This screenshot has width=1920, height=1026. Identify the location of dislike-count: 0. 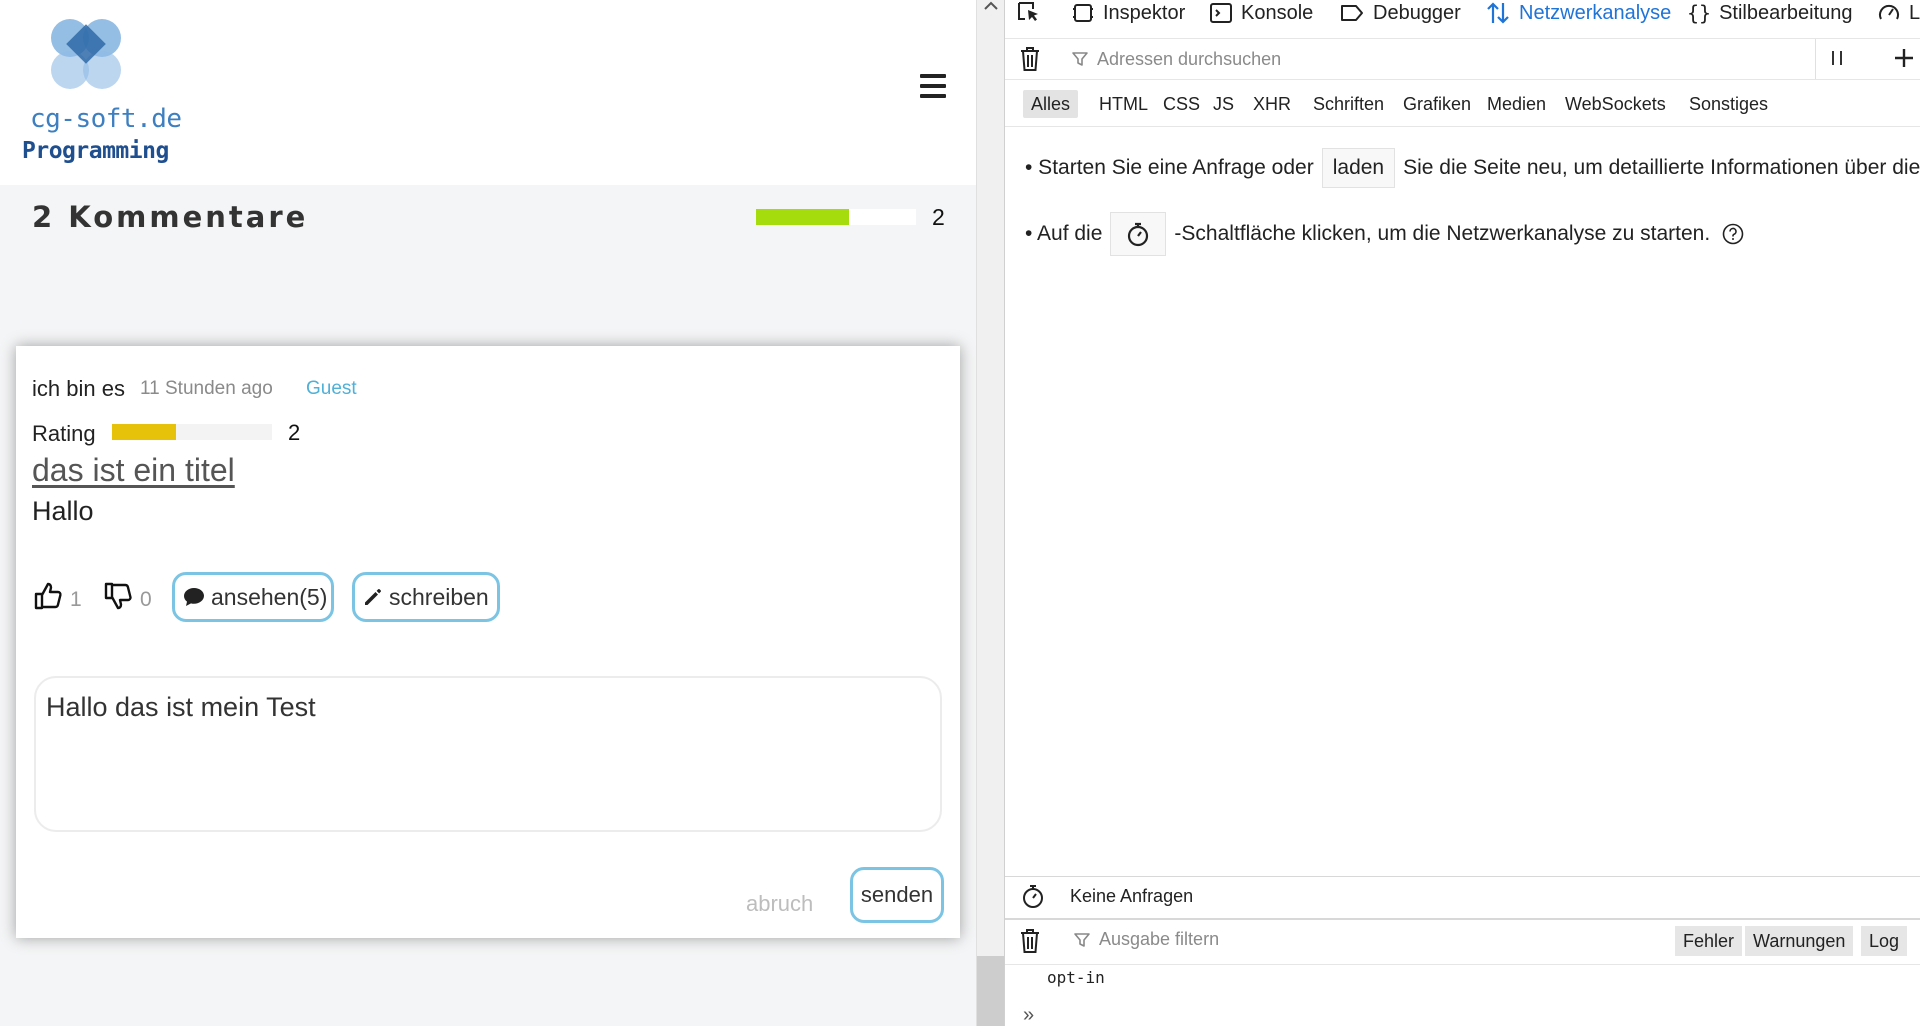
(146, 599).